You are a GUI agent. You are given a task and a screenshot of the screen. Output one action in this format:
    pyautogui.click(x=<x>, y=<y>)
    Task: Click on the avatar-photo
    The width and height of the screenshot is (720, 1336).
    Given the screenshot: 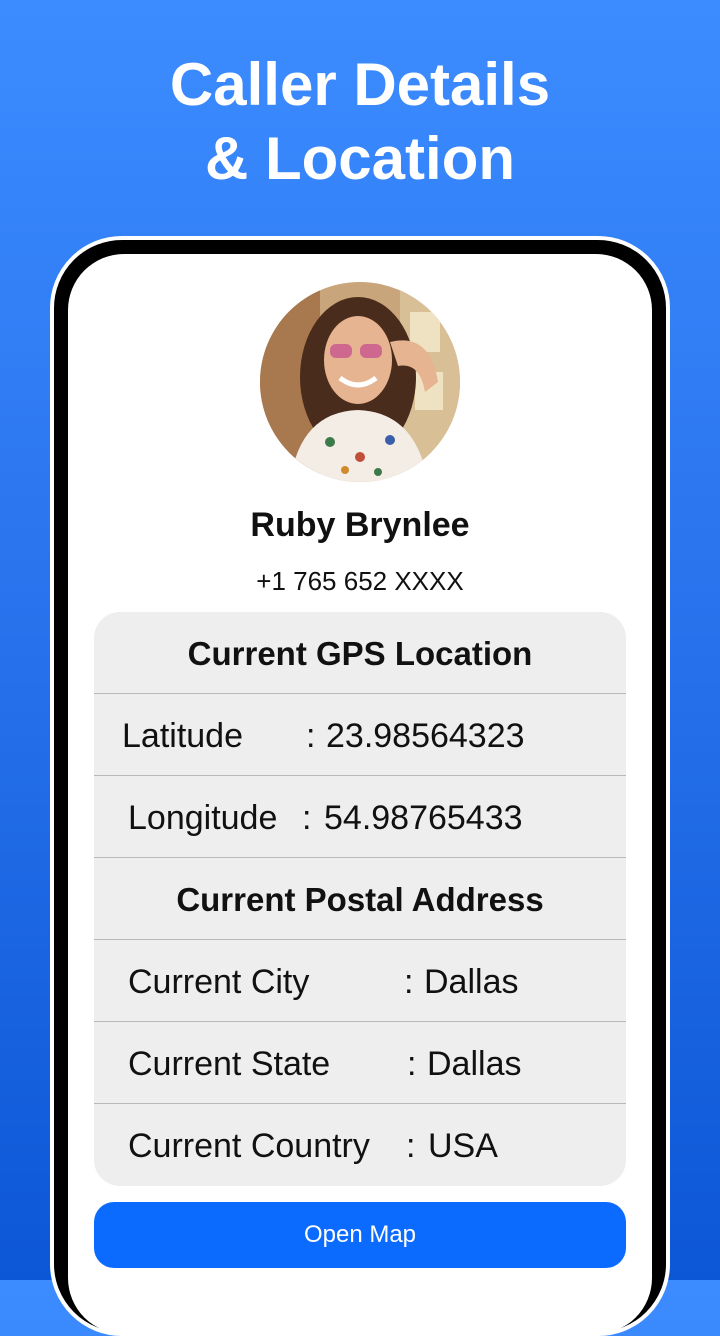 What is the action you would take?
    pyautogui.click(x=360, y=382)
    